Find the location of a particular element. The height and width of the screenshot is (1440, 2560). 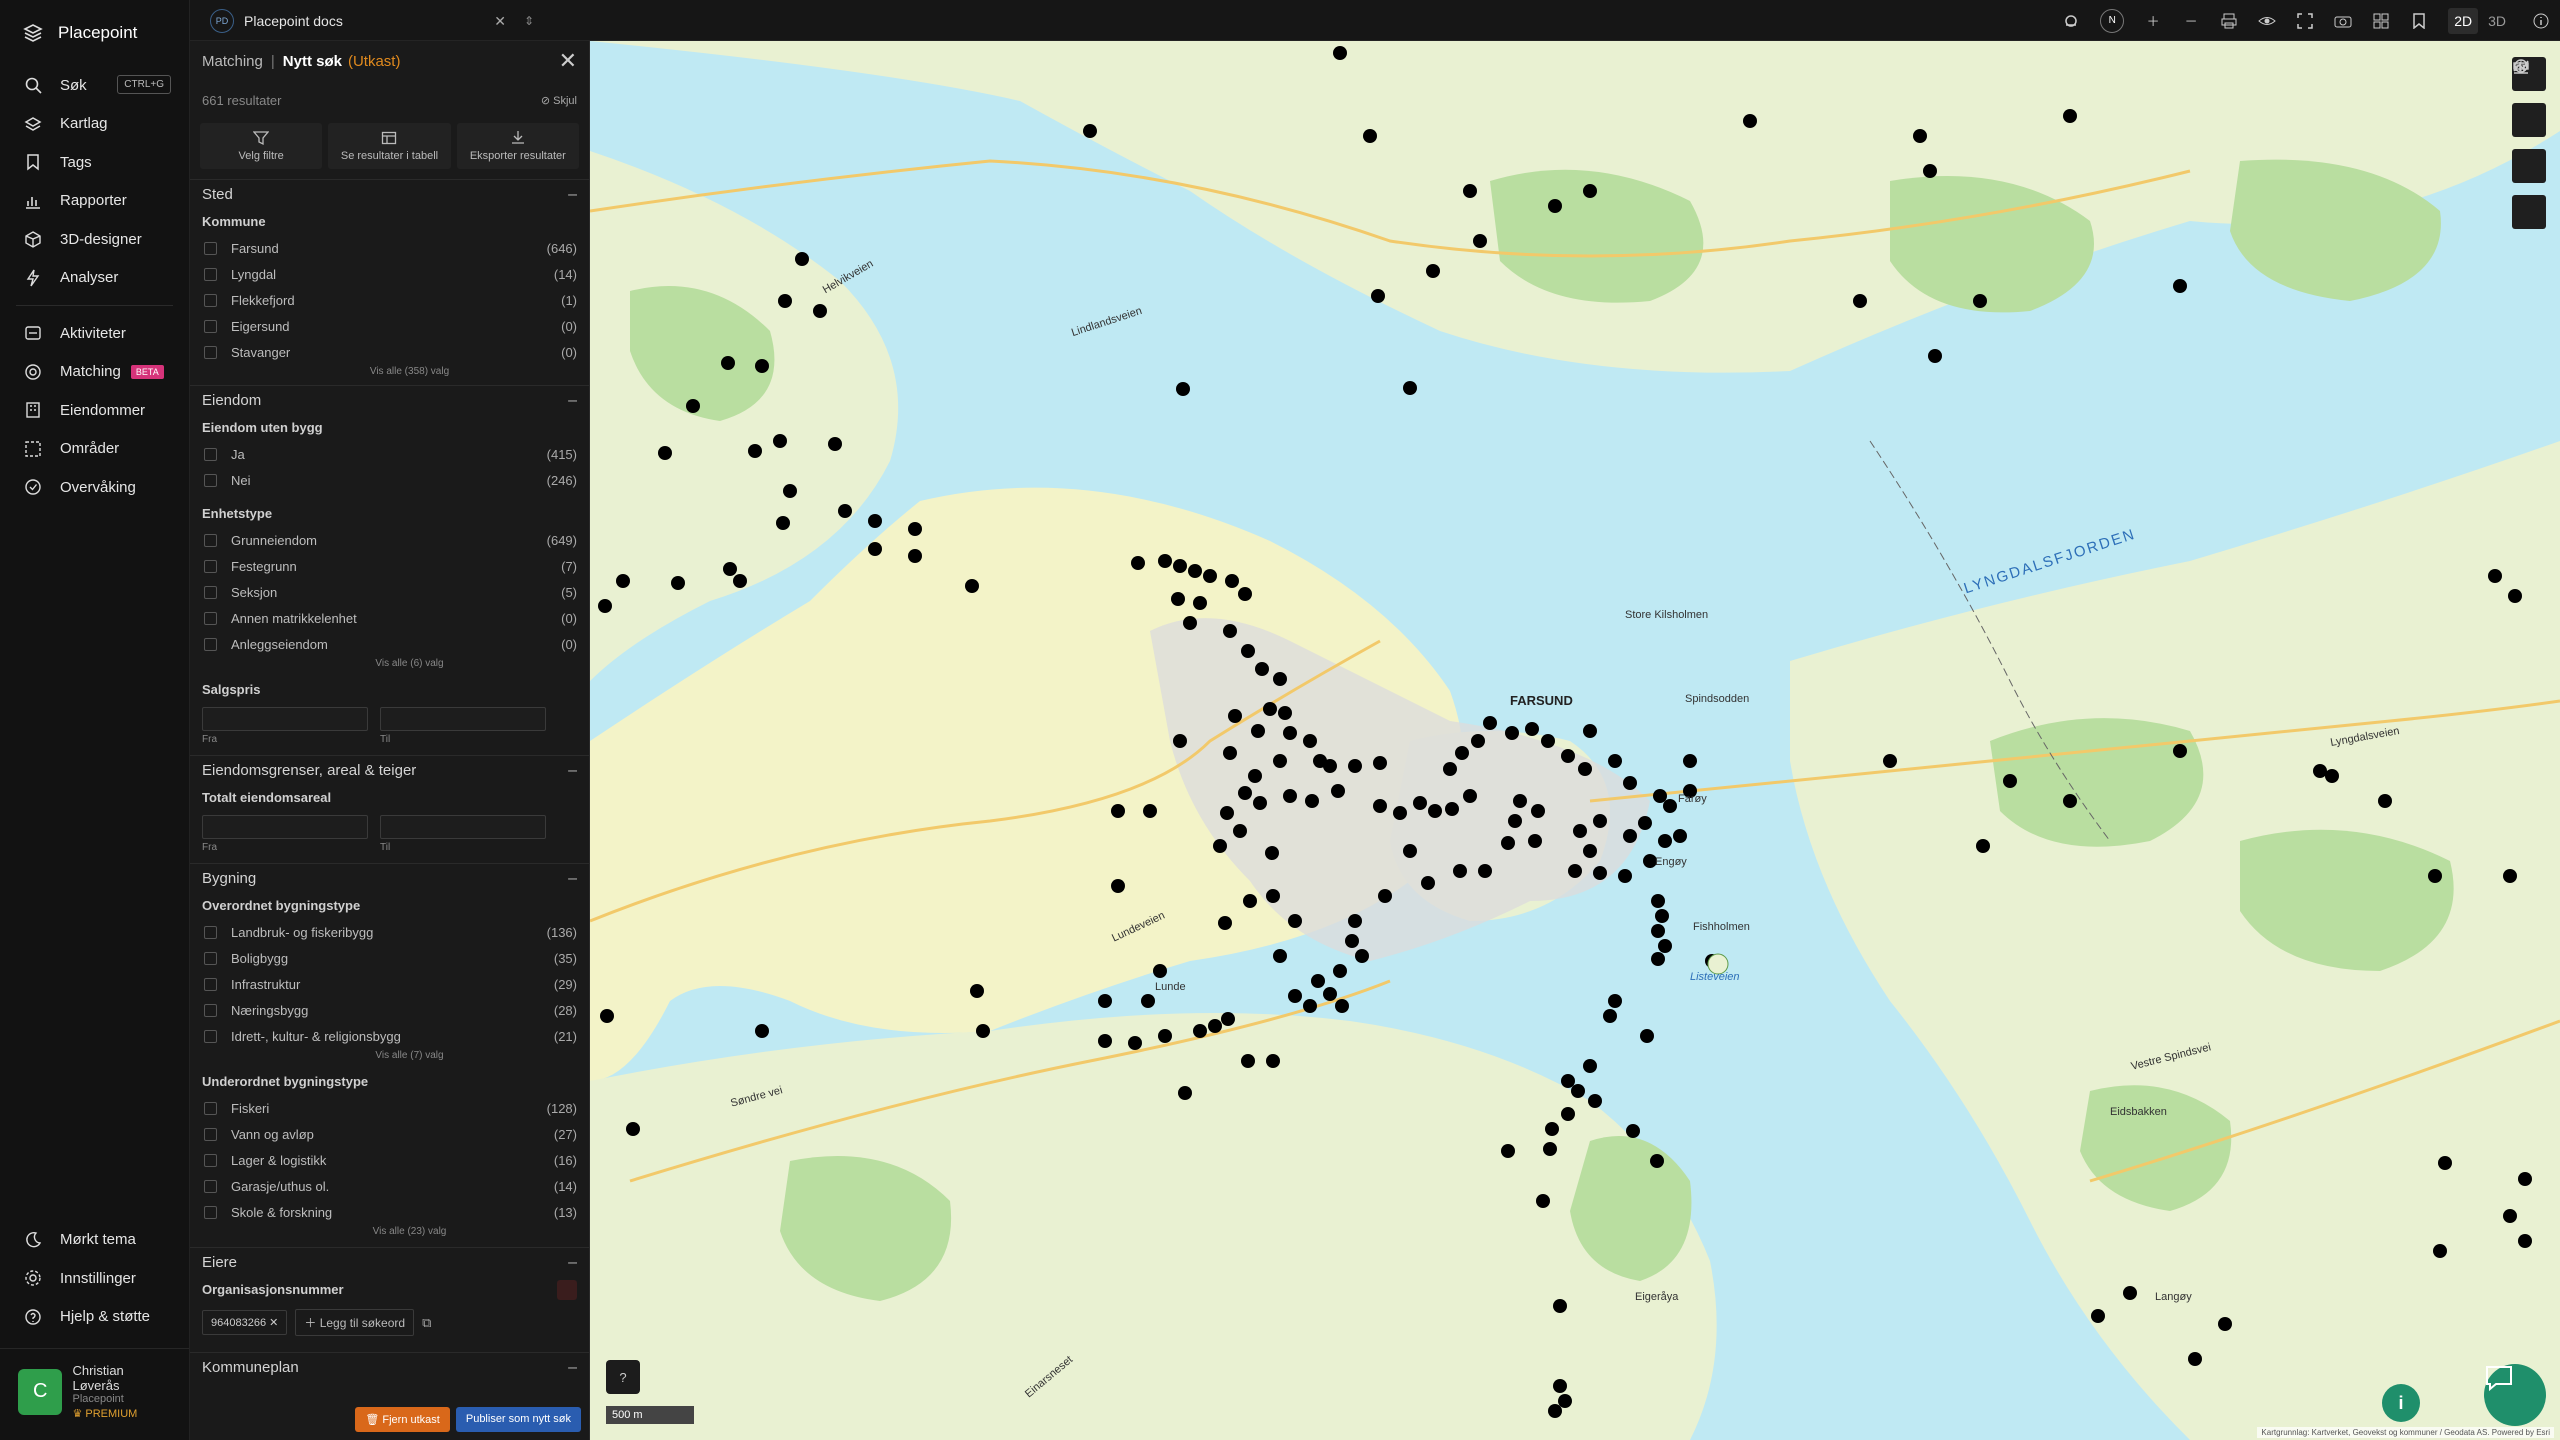

publish-search-button: Publiser som nytt søk is located at coordinates (518, 1419).